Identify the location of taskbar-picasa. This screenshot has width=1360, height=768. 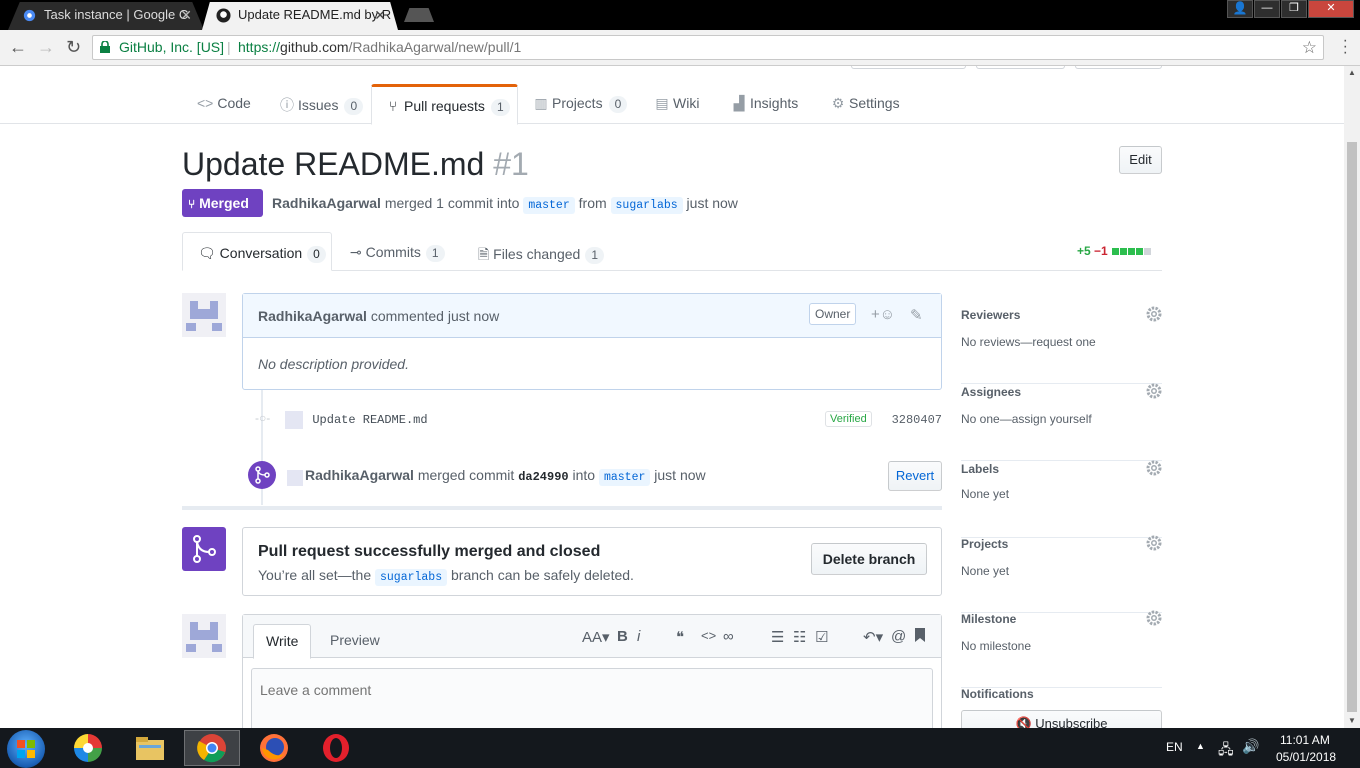
(88, 748).